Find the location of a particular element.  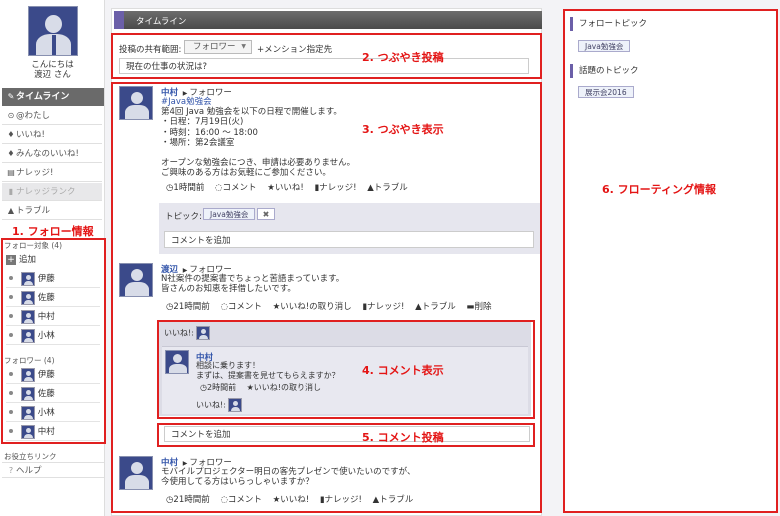

nav-timeline: ✎ タイムライン is located at coordinates (53, 97).